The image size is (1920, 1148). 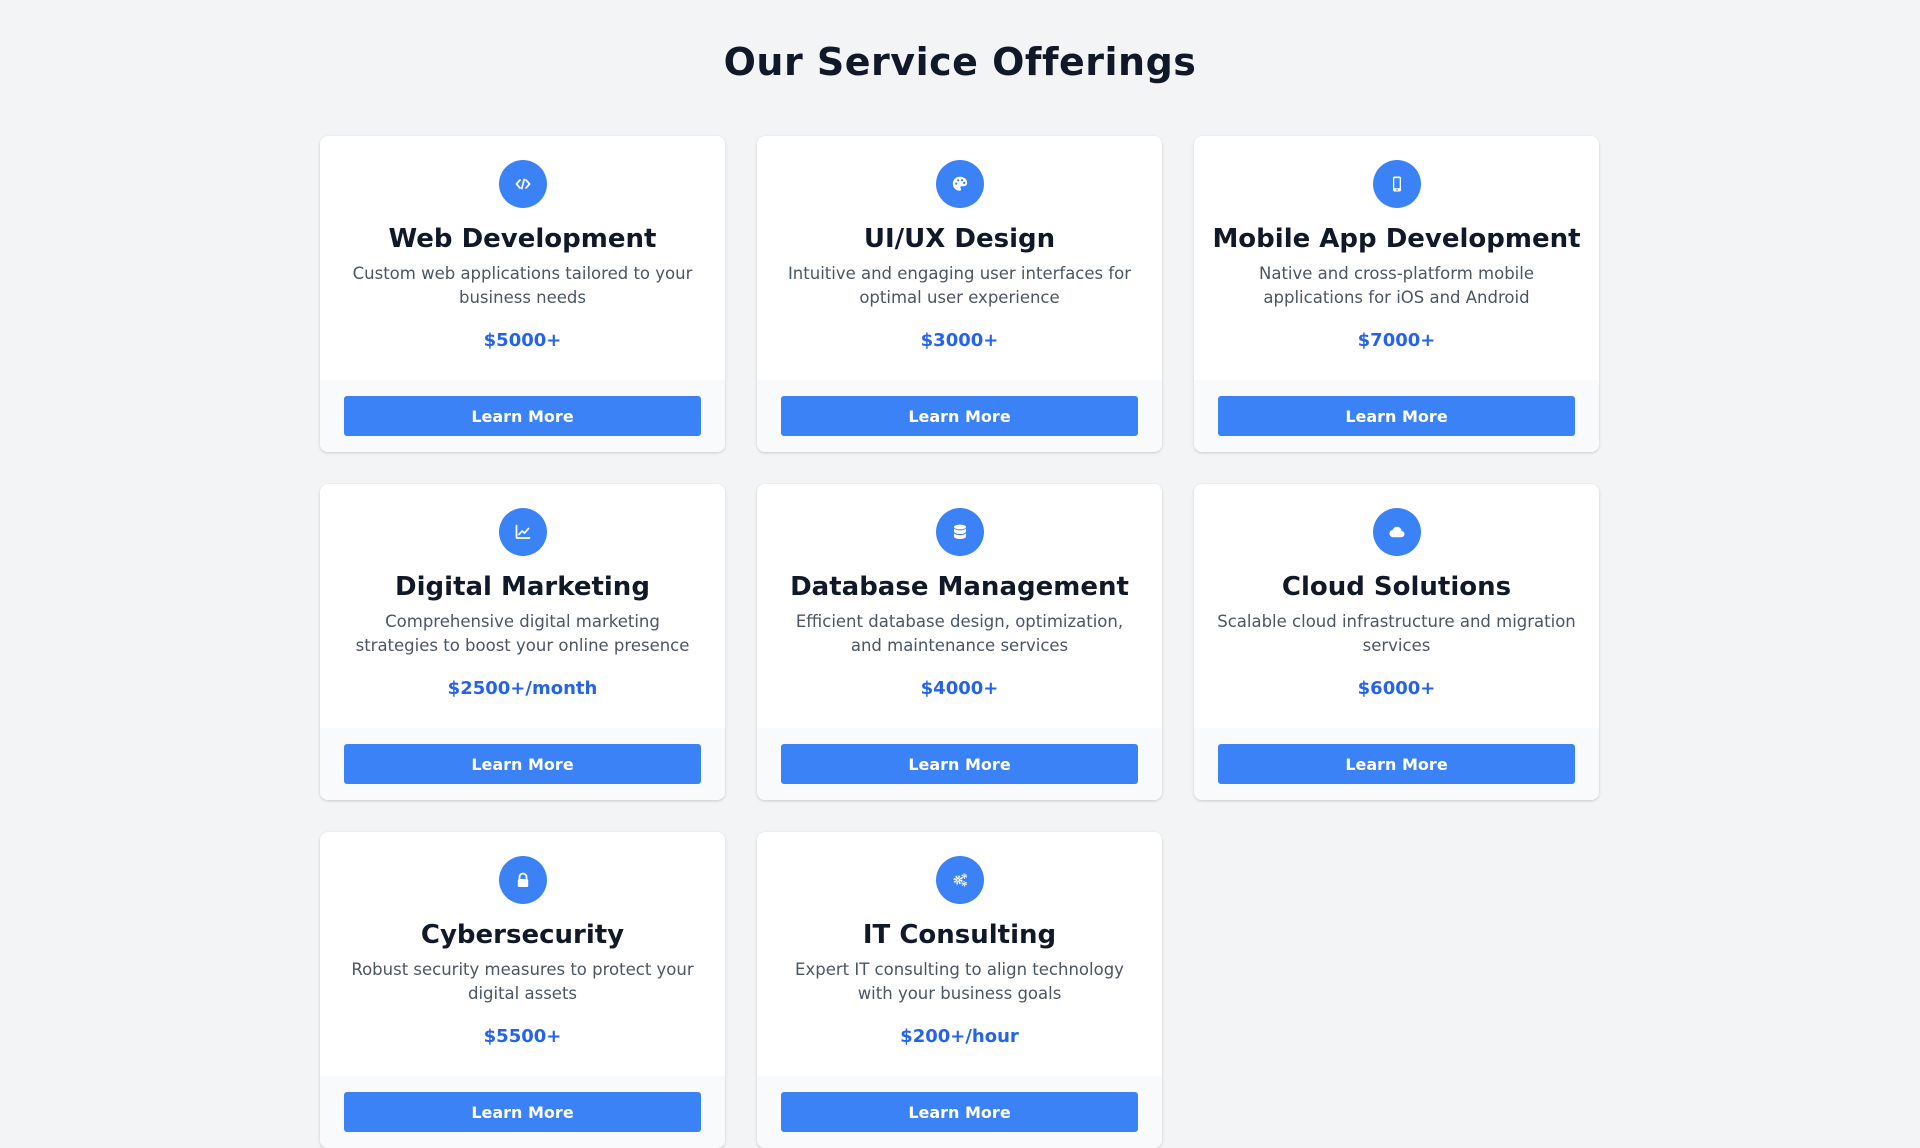 I want to click on service-title: Digital Marketing, so click(x=522, y=587).